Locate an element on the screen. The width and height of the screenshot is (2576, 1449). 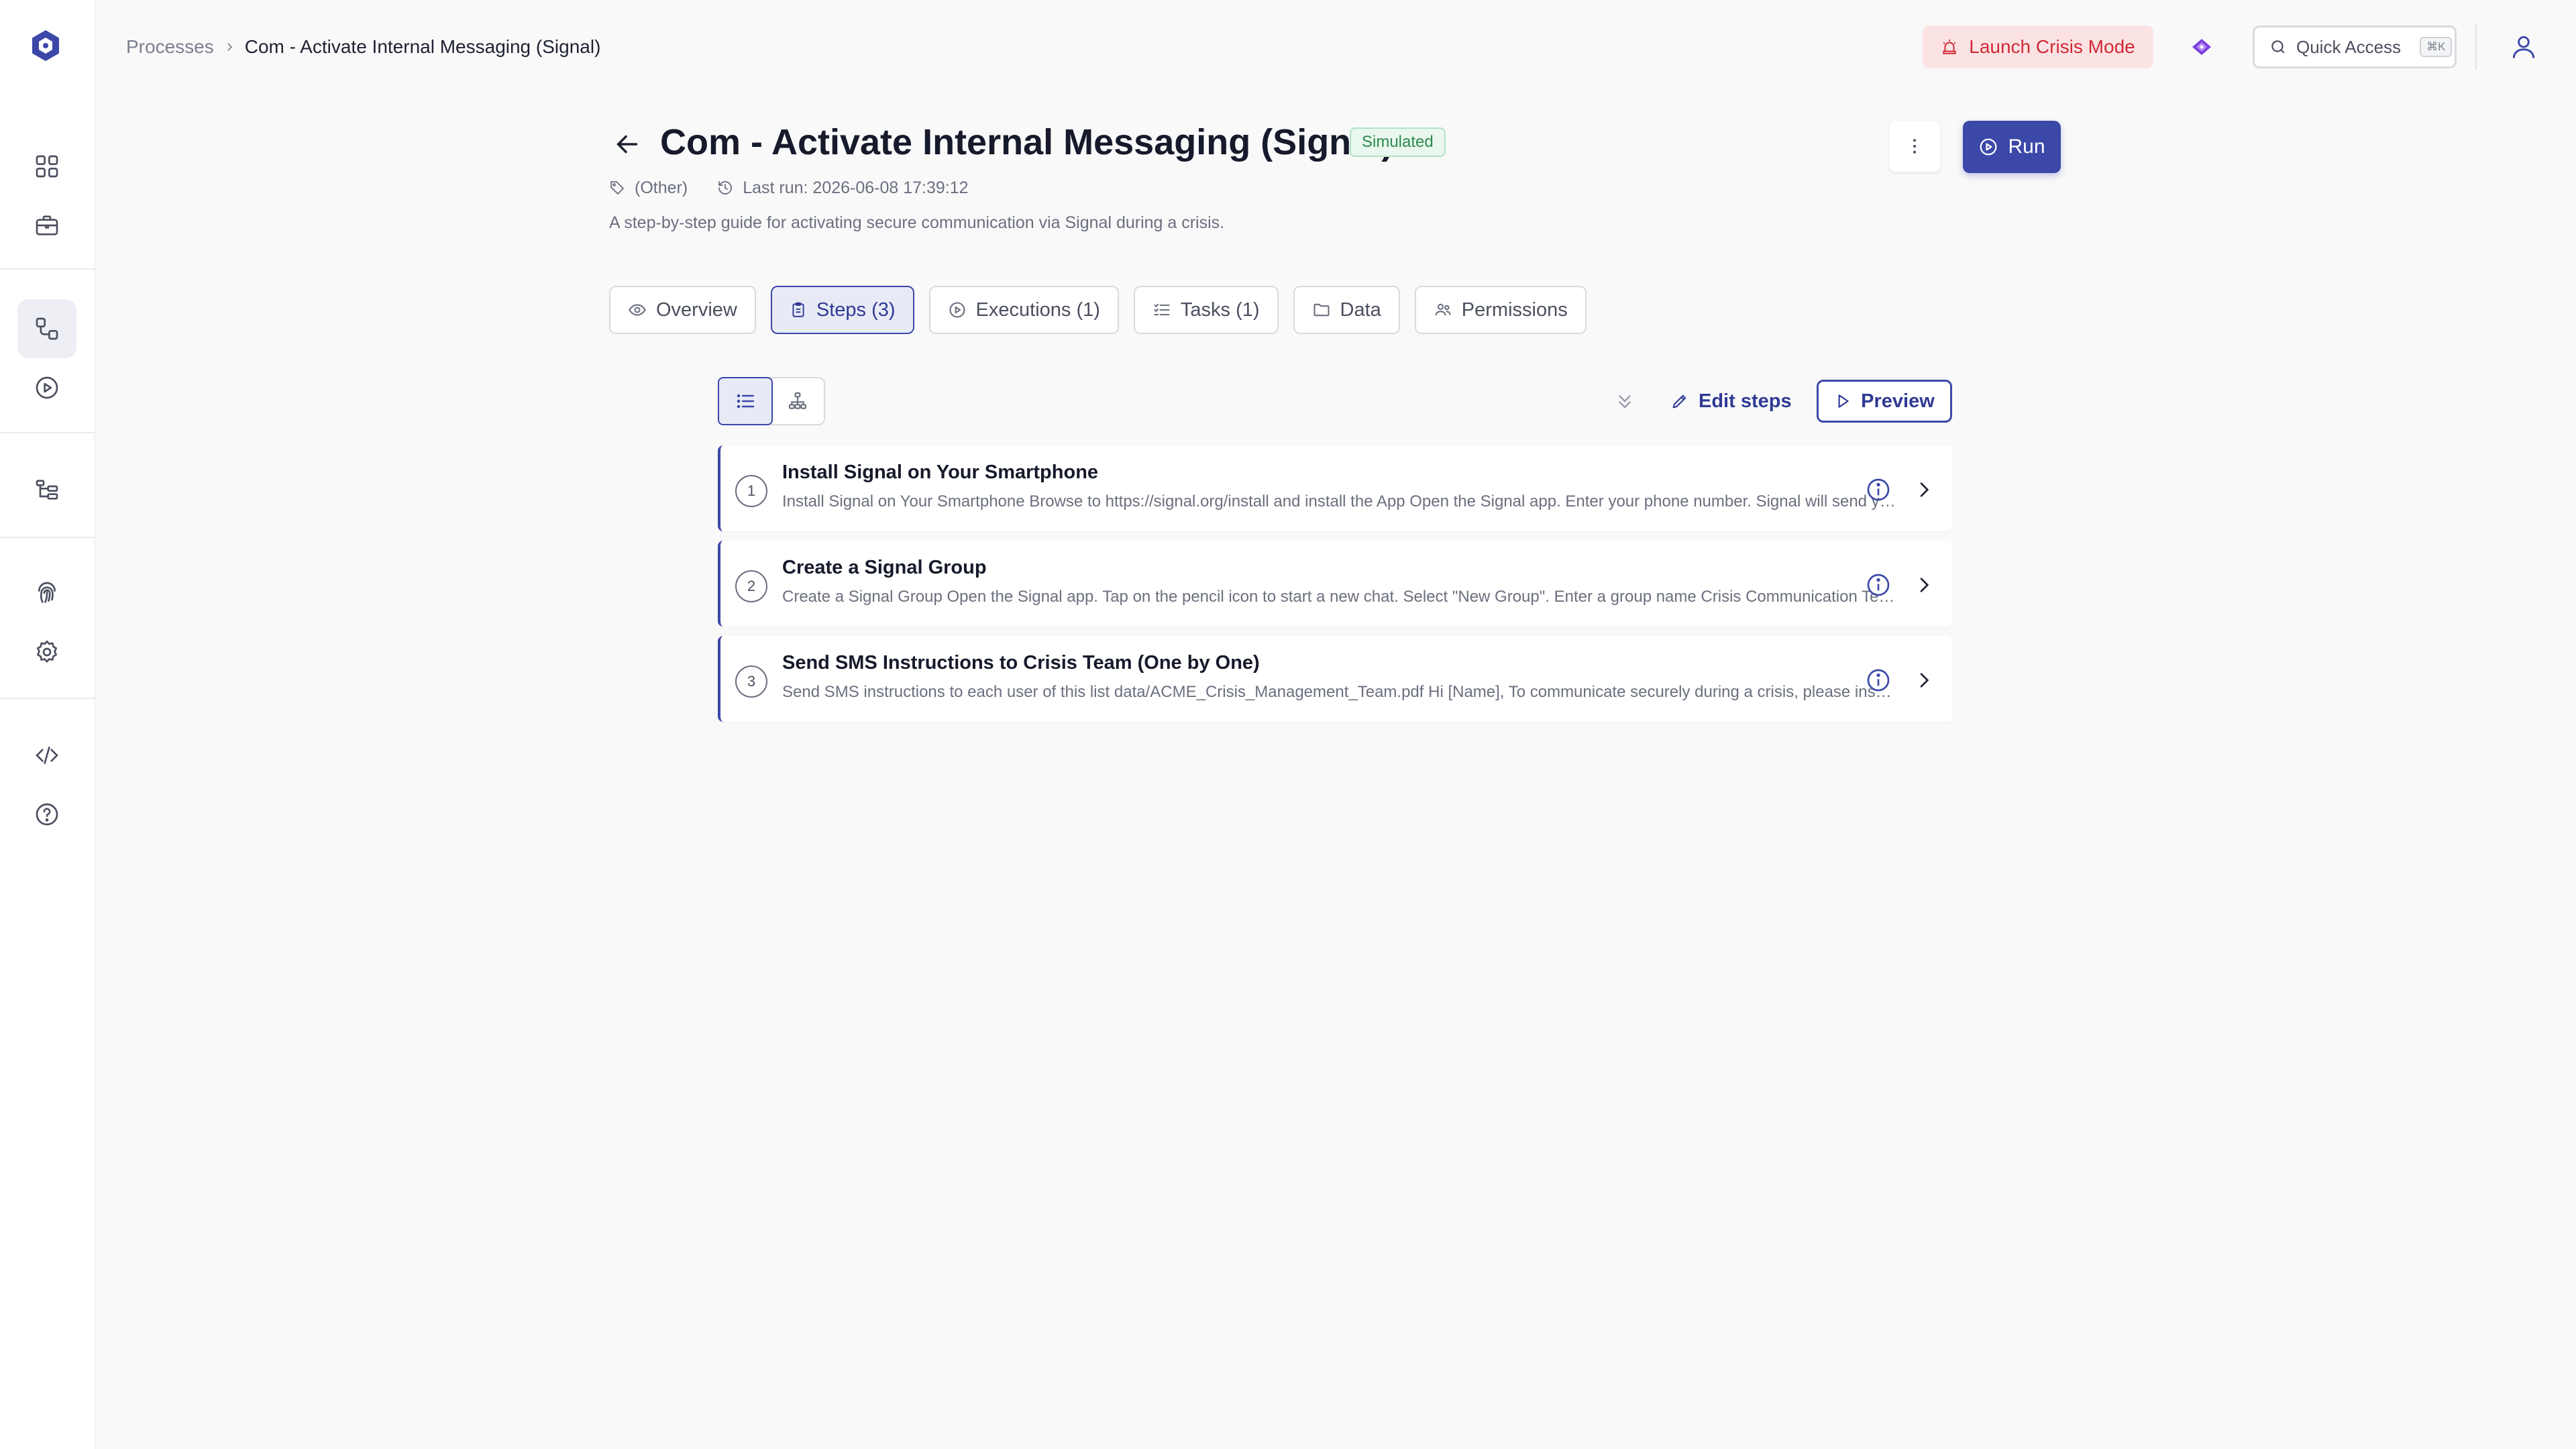
tab-executions: Executions (1) is located at coordinates (1023, 310).